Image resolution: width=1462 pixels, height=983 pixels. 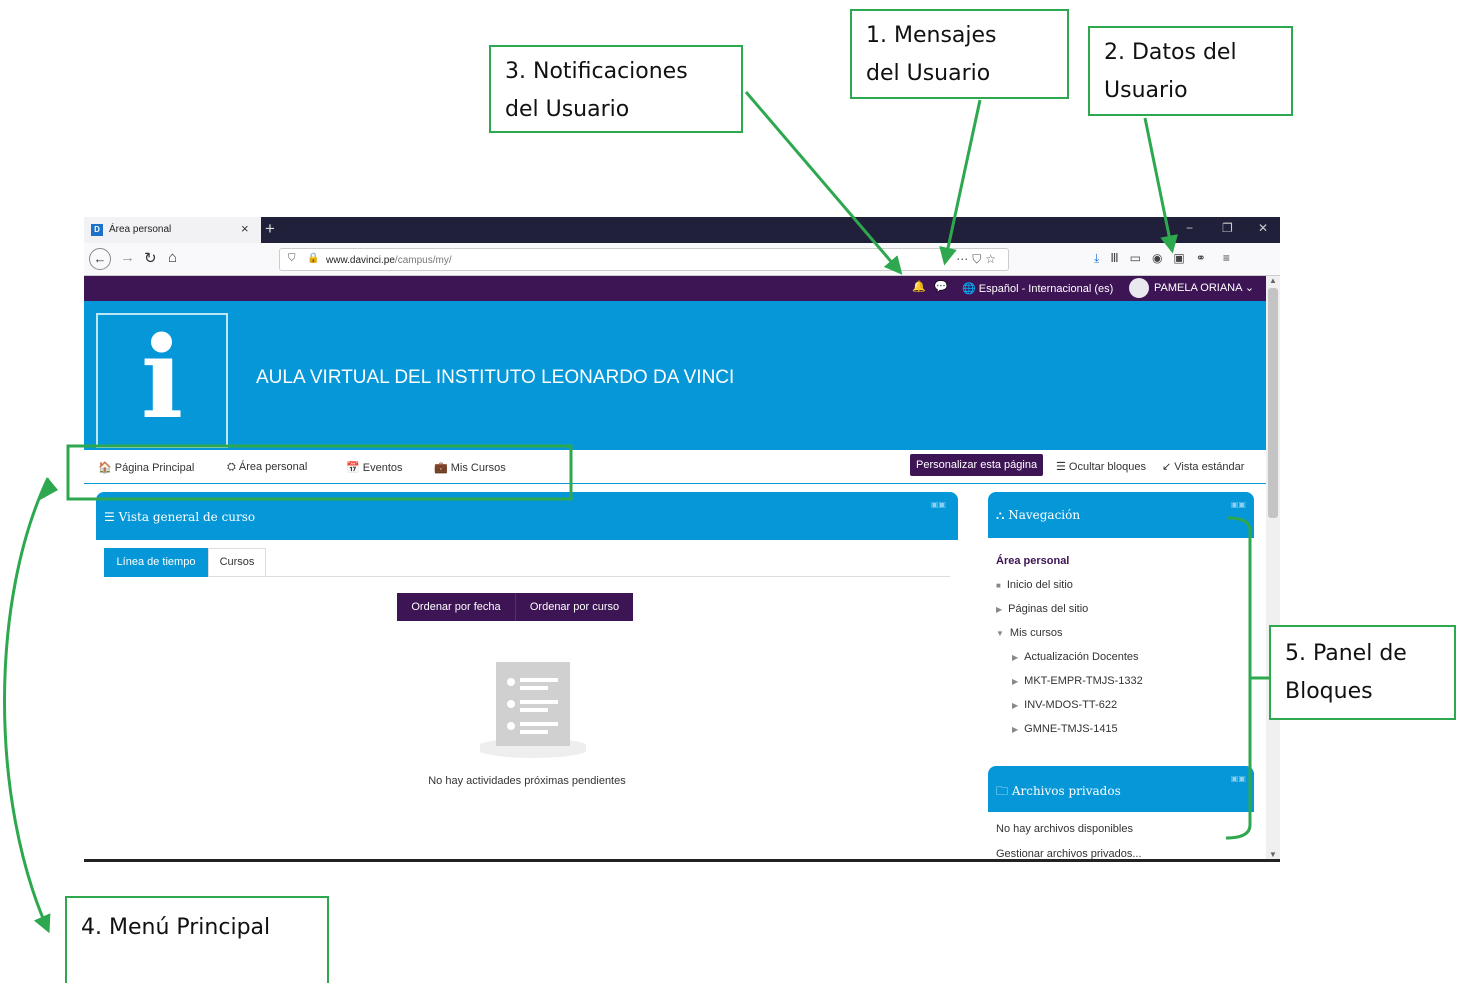 What do you see at coordinates (1162, 258) in the screenshot?
I see `account-icon: ◉` at bounding box center [1162, 258].